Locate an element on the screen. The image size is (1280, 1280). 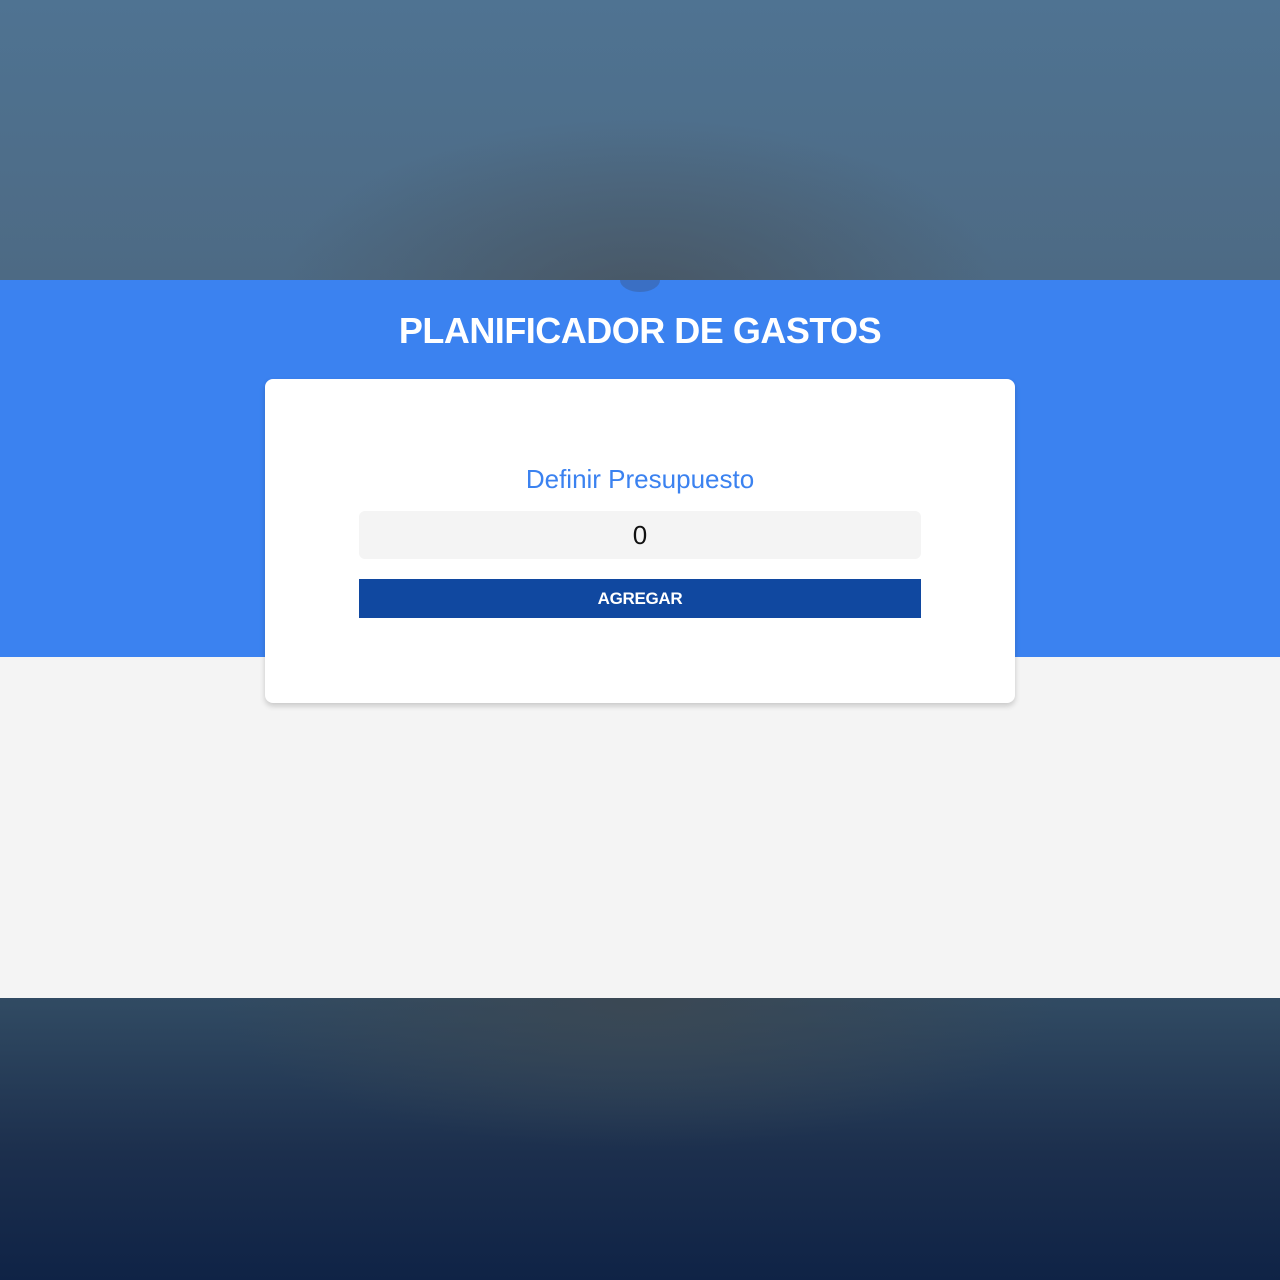
budget-form: Definir Presupuesto AGREGAR is located at coordinates (640, 538).